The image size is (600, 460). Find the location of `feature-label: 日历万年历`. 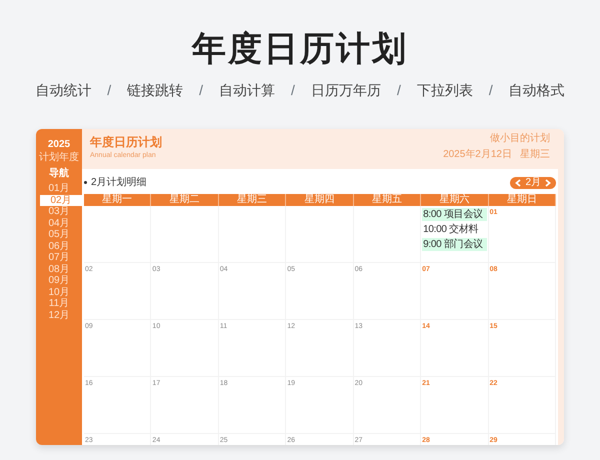

feature-label: 日历万年历 is located at coordinates (345, 90).